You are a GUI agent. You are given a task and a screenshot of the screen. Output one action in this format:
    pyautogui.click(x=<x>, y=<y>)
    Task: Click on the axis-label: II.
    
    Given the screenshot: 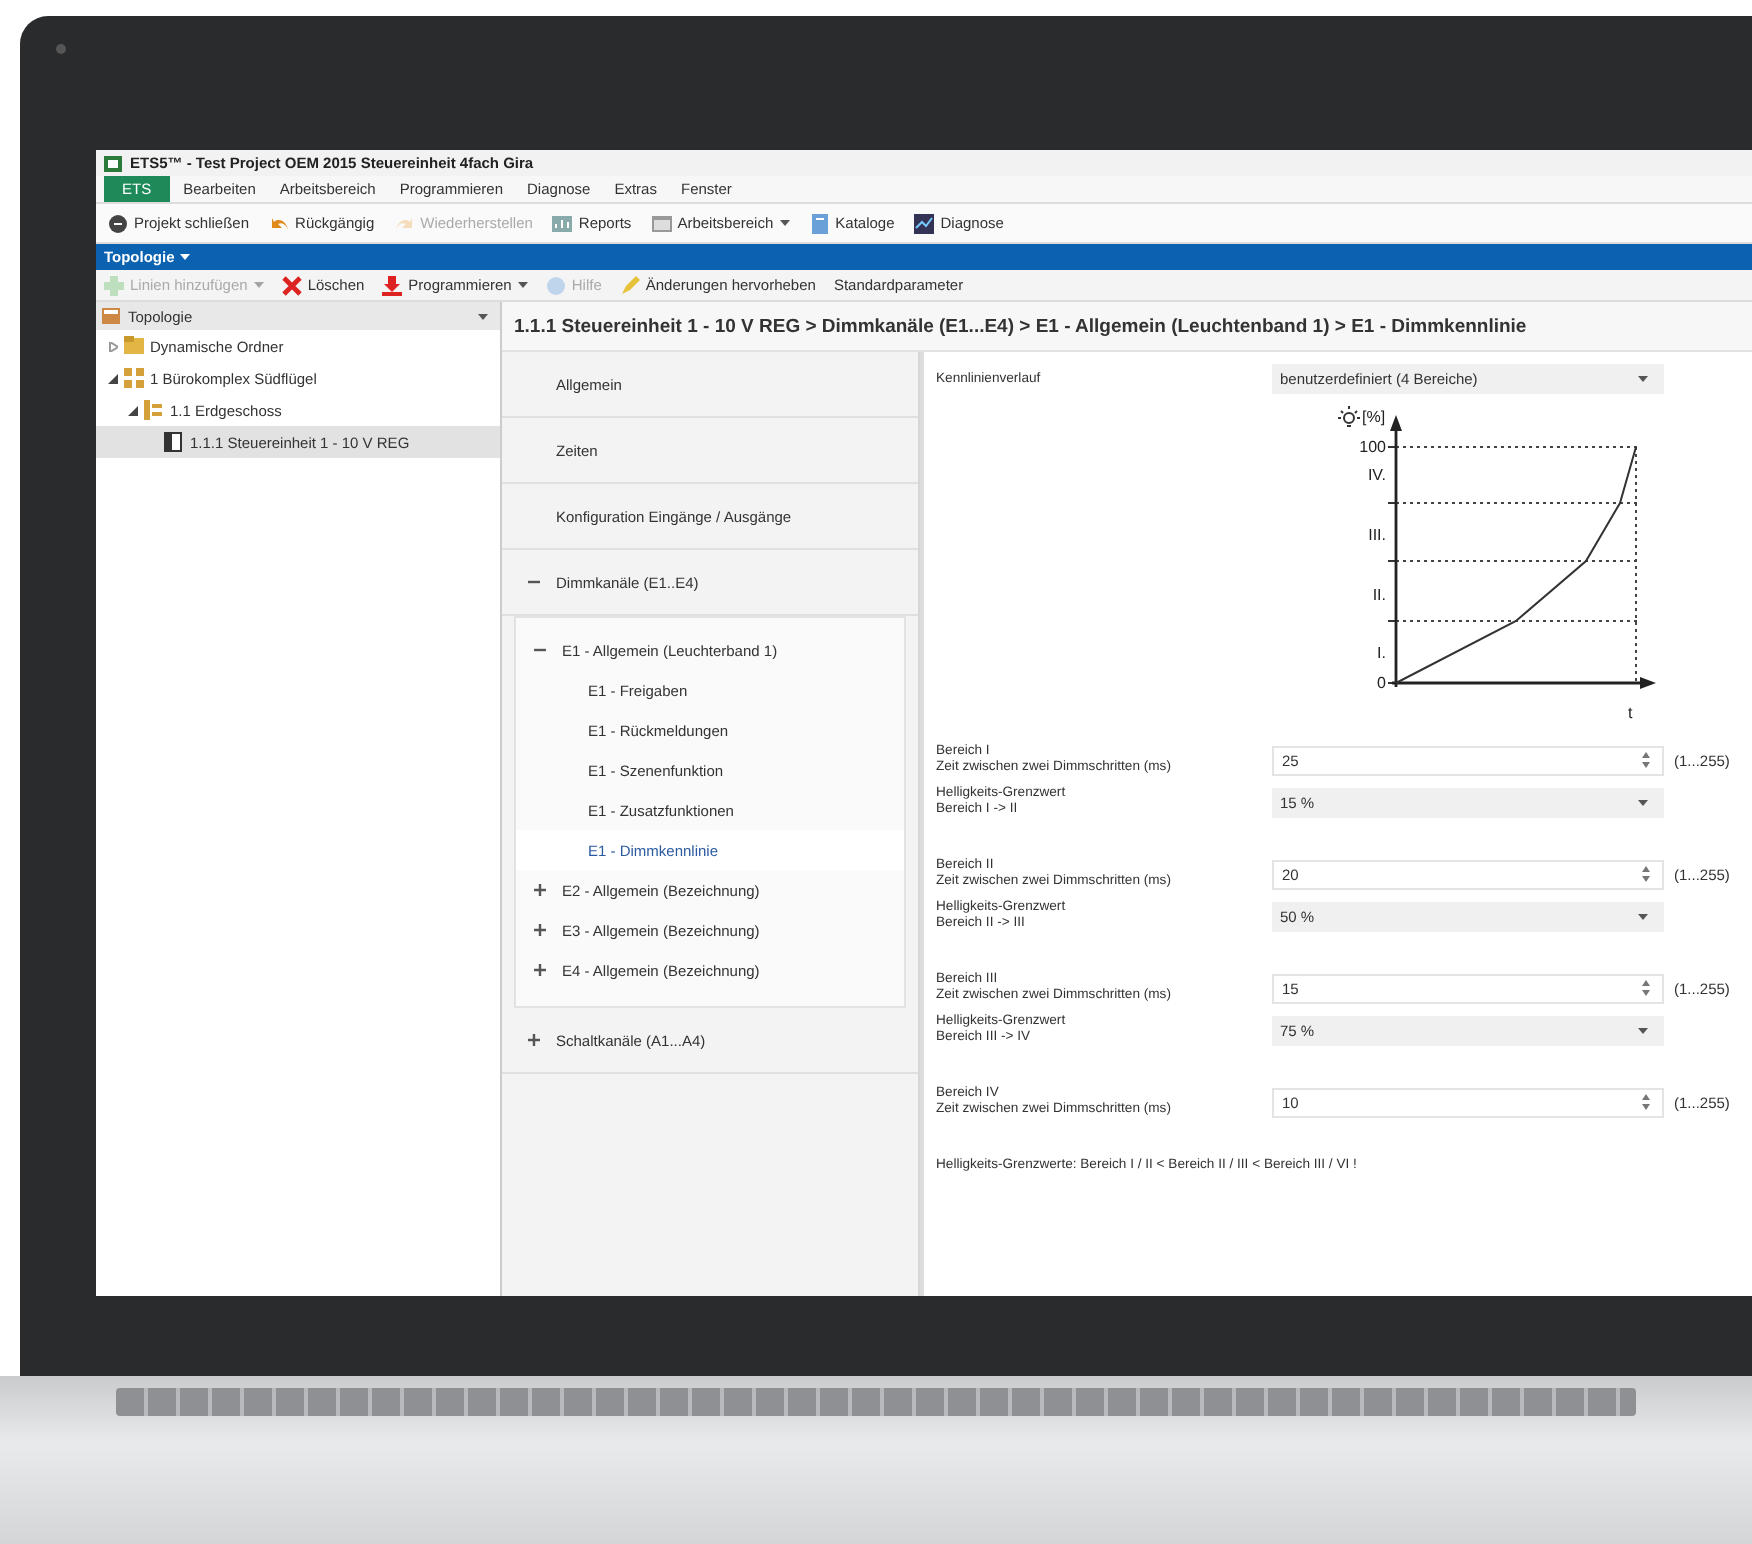 What is the action you would take?
    pyautogui.click(x=1379, y=595)
    